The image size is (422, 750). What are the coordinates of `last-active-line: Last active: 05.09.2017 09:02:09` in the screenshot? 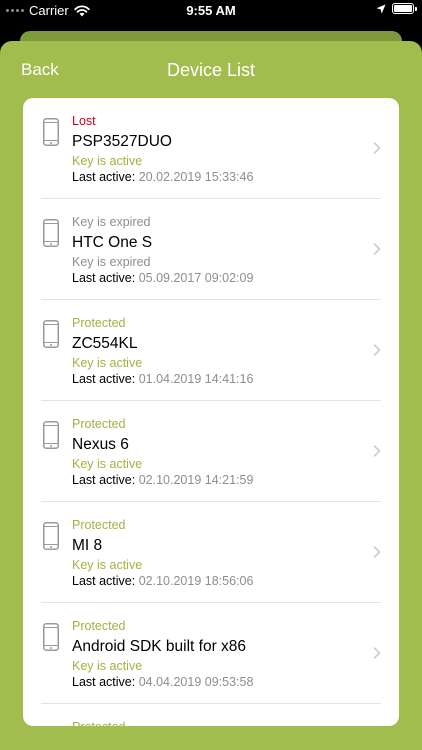 It's located at (216, 278).